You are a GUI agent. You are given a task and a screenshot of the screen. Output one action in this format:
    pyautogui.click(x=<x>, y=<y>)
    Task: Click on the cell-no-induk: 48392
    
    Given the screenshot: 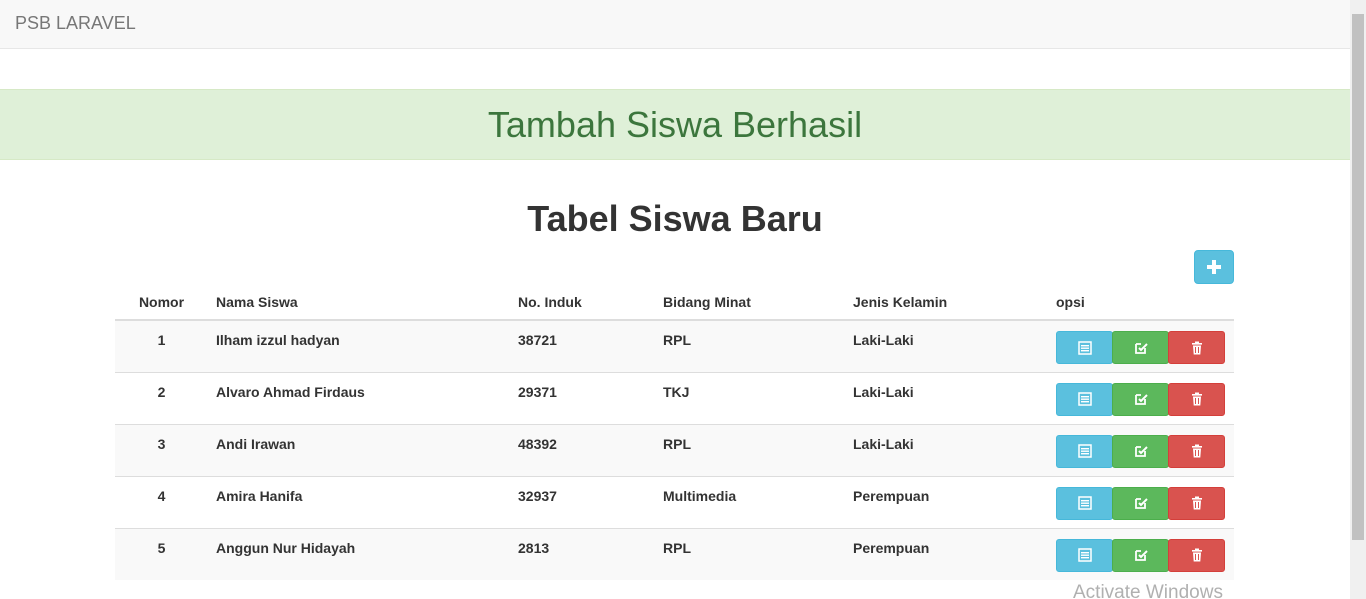 What is the action you would take?
    pyautogui.click(x=590, y=449)
    